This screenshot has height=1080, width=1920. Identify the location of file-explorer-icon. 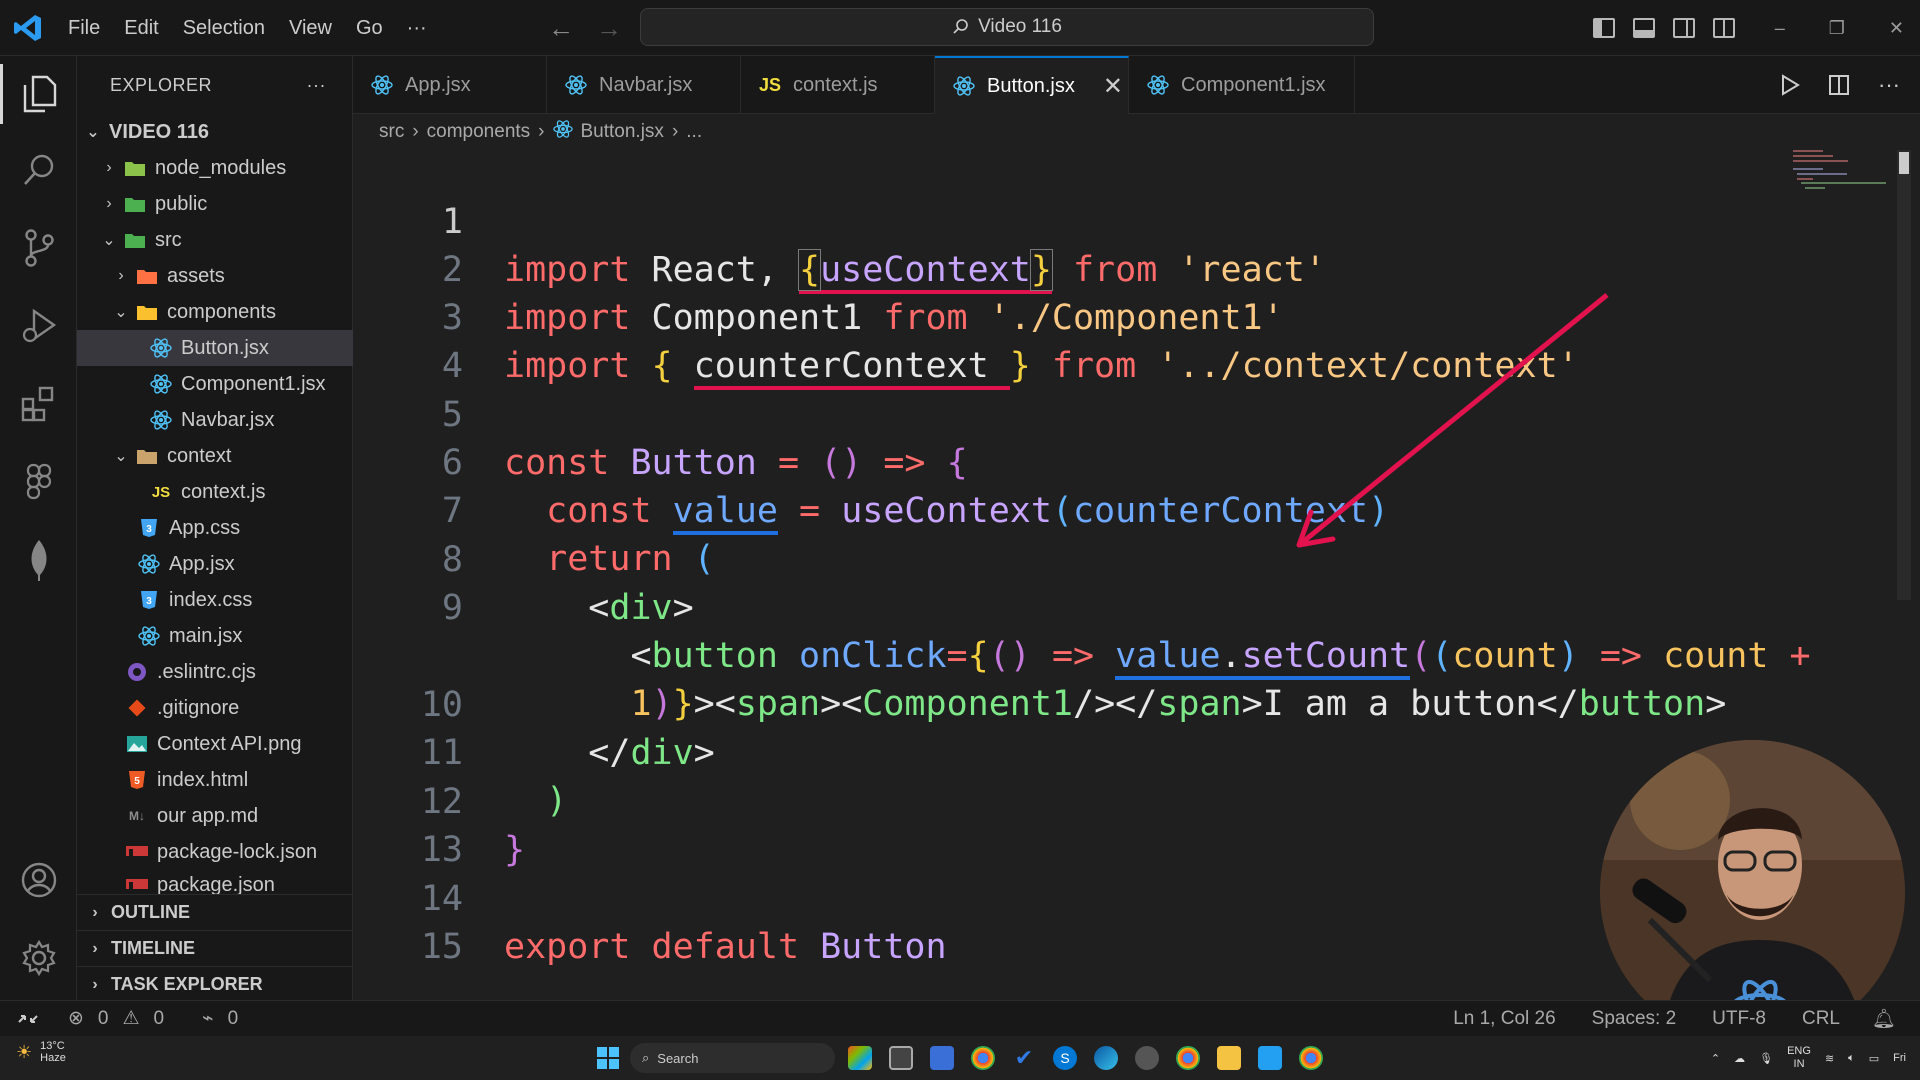
(1229, 1058).